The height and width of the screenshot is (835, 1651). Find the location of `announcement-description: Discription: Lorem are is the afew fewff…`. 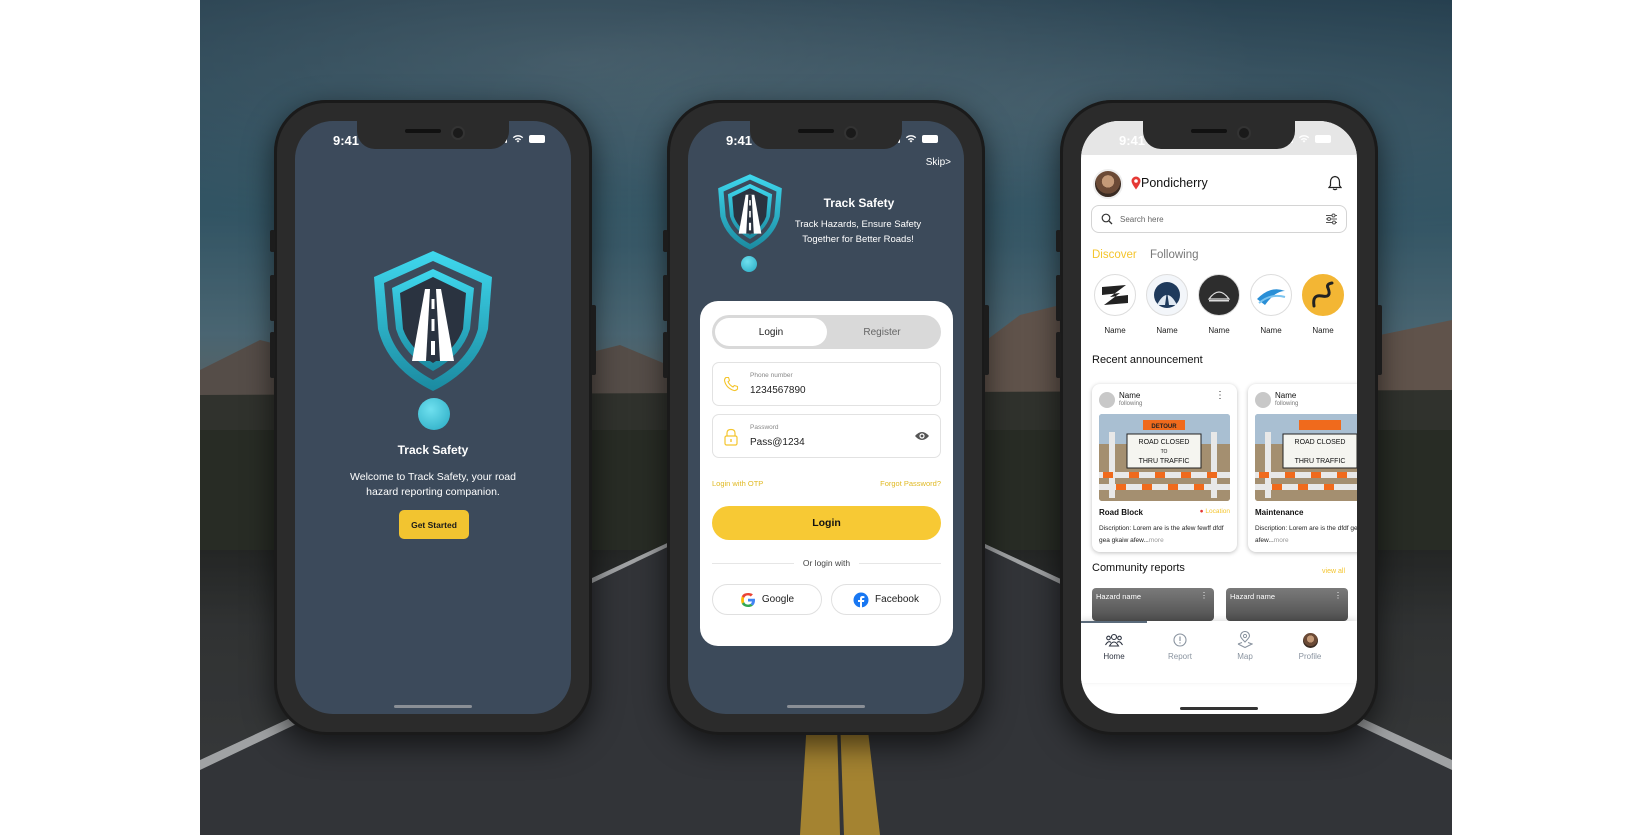

announcement-description: Discription: Lorem are is the afew fewff… is located at coordinates (1166, 535).